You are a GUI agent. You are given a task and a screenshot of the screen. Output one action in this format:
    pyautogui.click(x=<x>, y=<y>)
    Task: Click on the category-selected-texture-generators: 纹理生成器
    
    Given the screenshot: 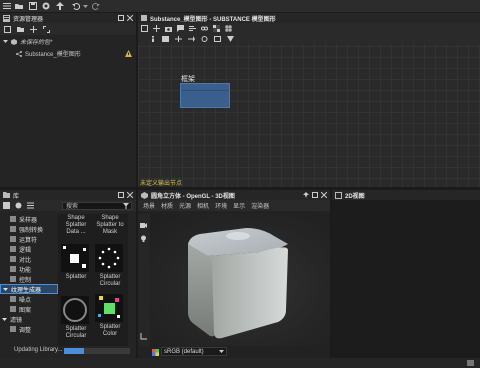 What is the action you would take?
    pyautogui.click(x=29, y=289)
    